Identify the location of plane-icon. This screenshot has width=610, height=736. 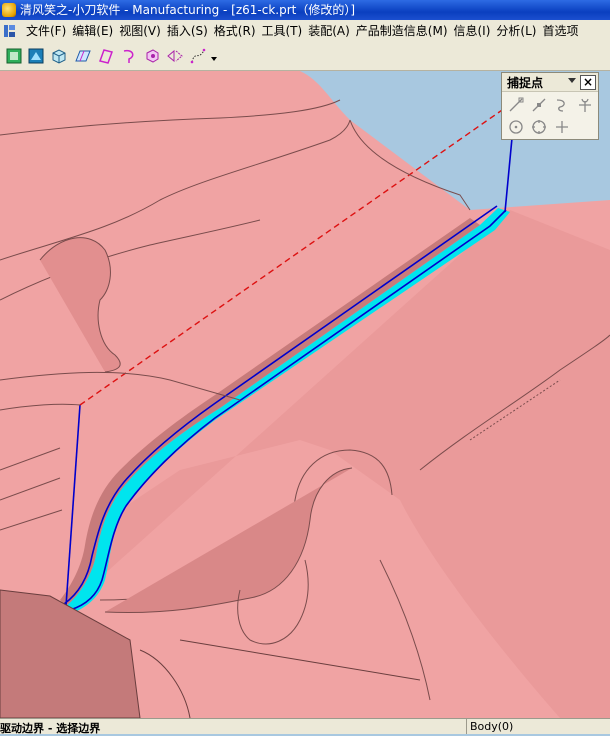
(106, 56).